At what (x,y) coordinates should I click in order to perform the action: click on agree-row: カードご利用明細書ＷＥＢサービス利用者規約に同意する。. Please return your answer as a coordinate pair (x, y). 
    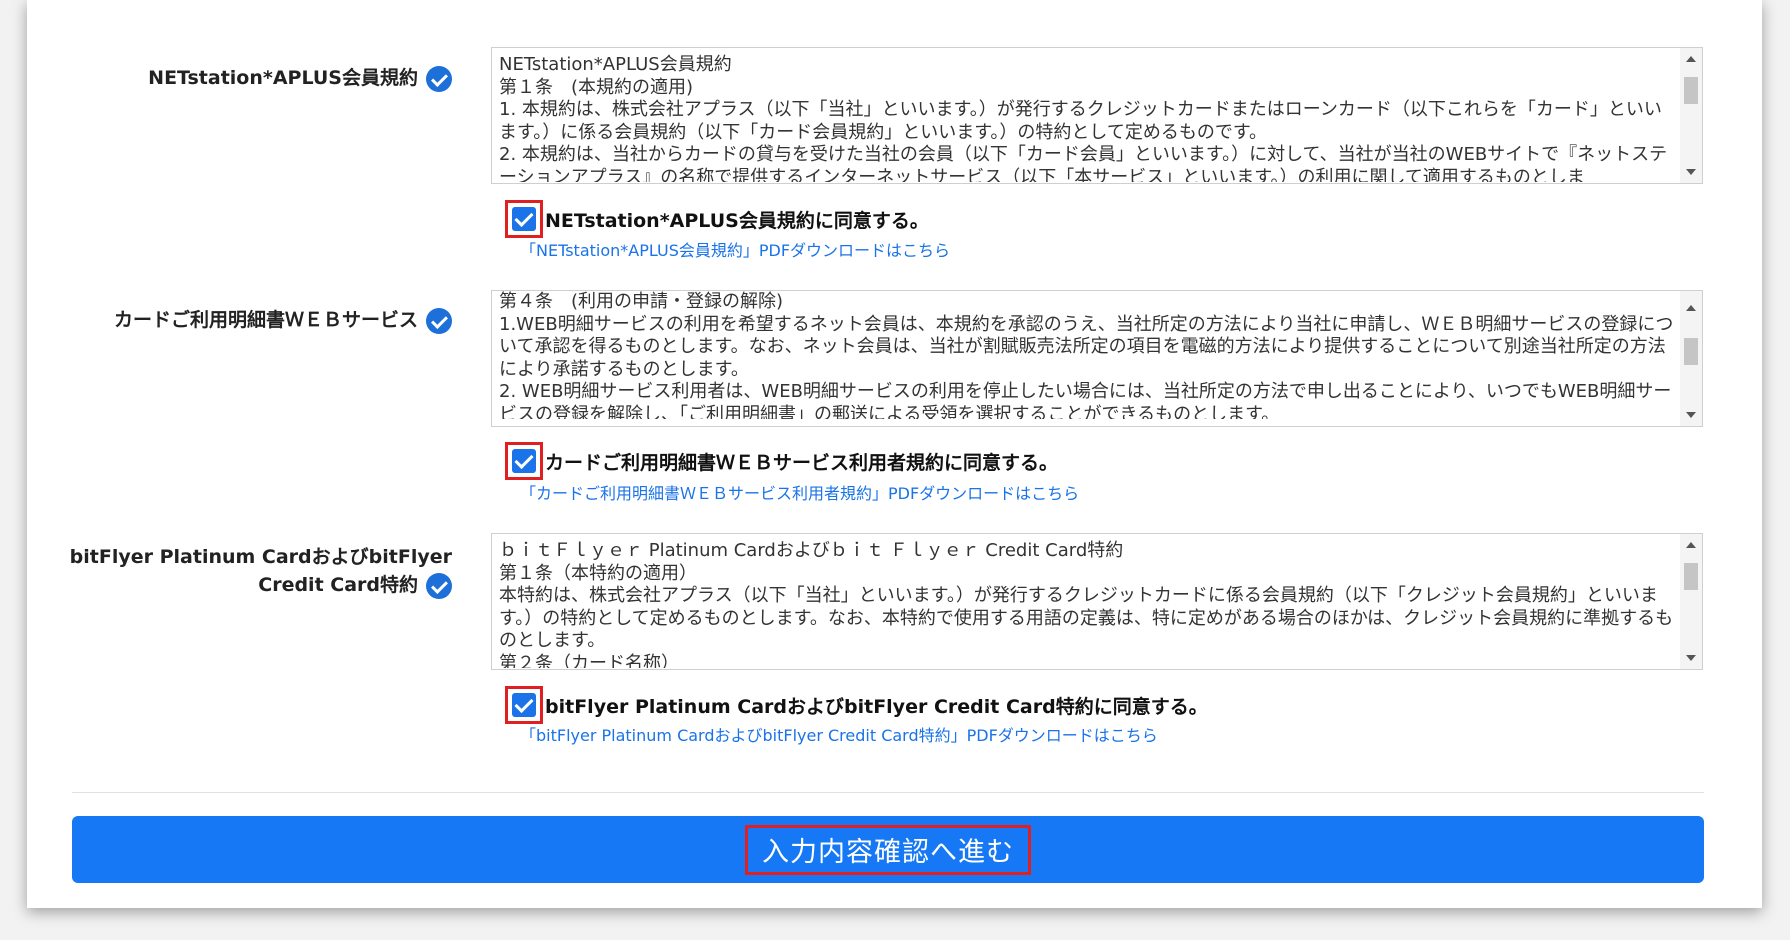
    Looking at the image, I should click on (781, 461).